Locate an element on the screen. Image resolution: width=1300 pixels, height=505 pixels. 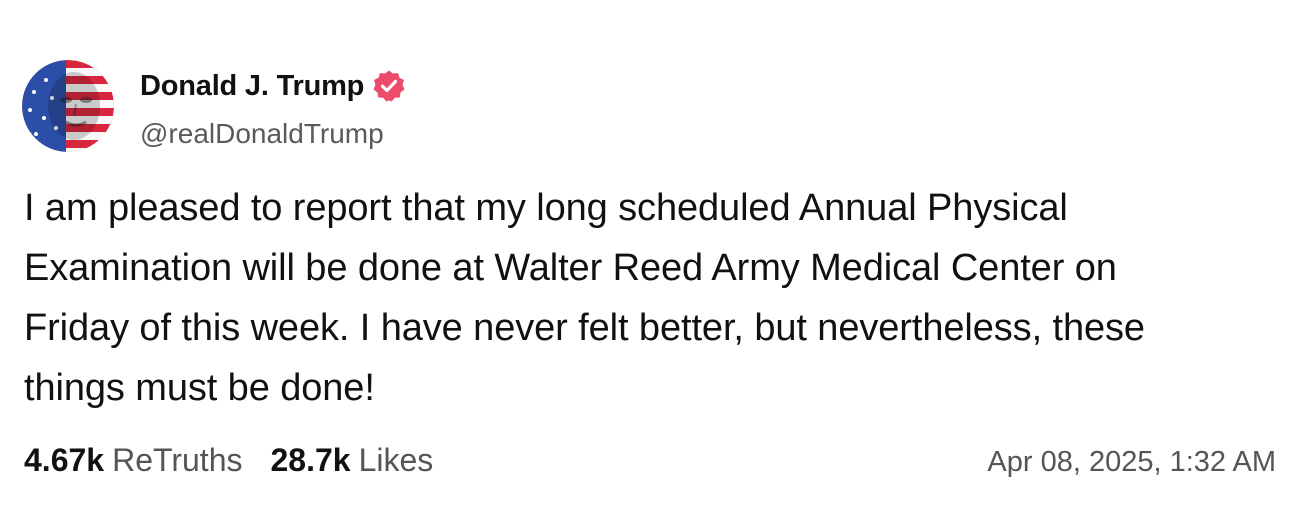
author-avatar is located at coordinates (68, 106).